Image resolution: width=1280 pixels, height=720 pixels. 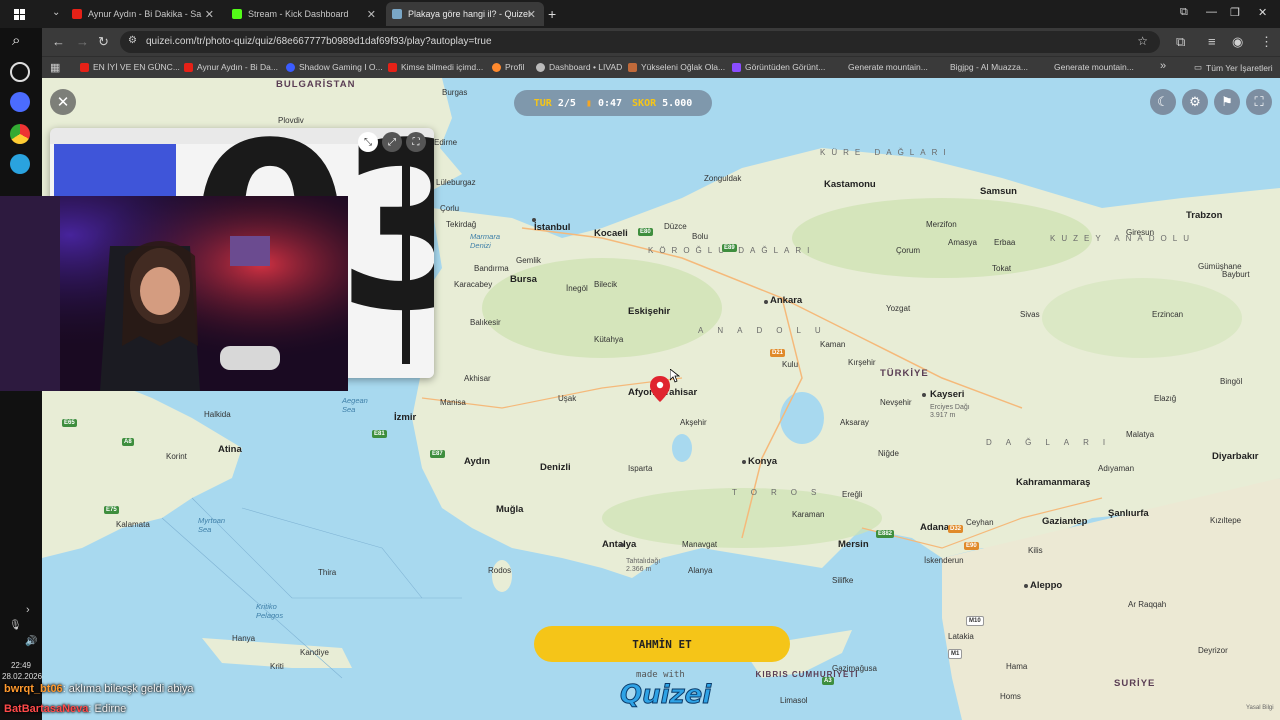 What do you see at coordinates (244, 638) in the screenshot?
I see `map-label-hanya: Hanya` at bounding box center [244, 638].